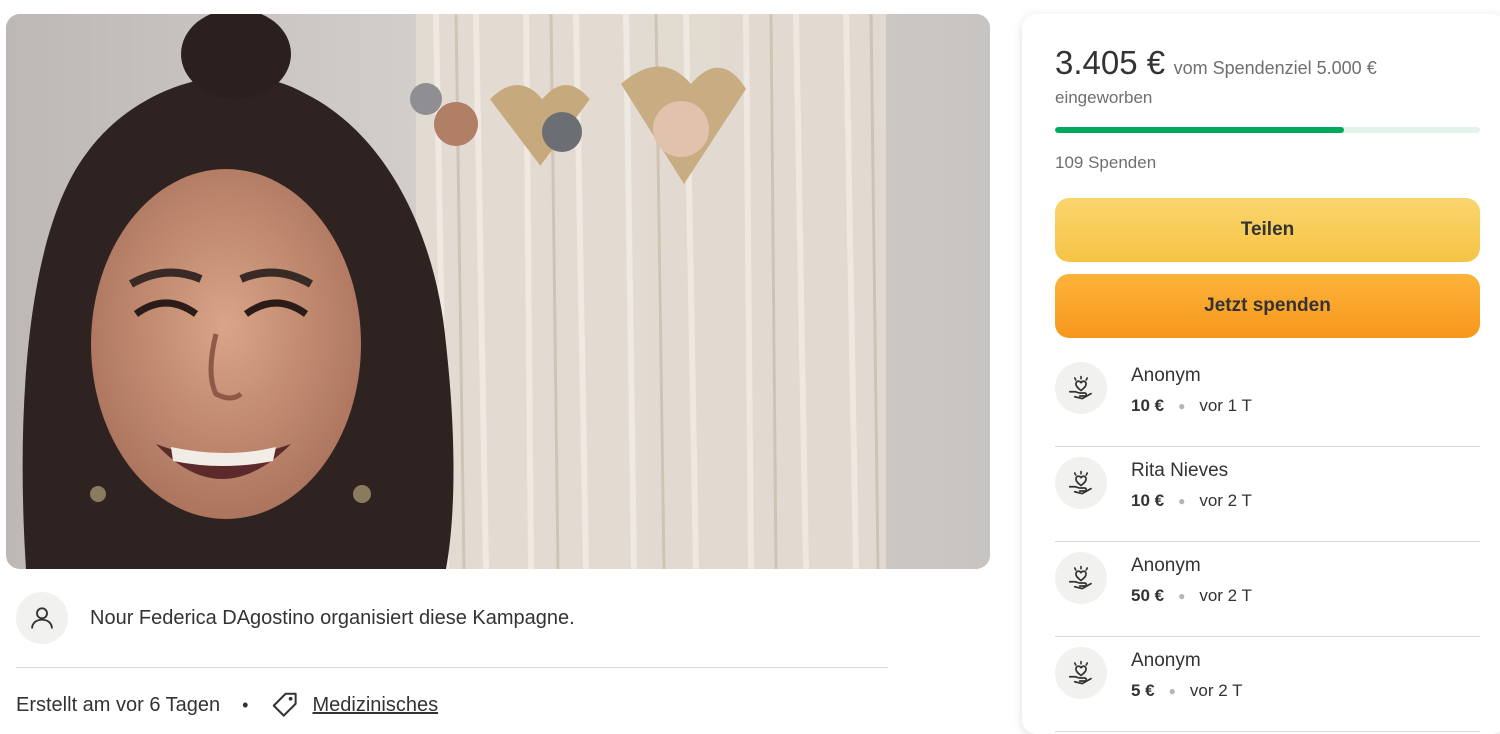  I want to click on donation-item: Anonym 50 € ● vor 2 T, so click(1267, 589).